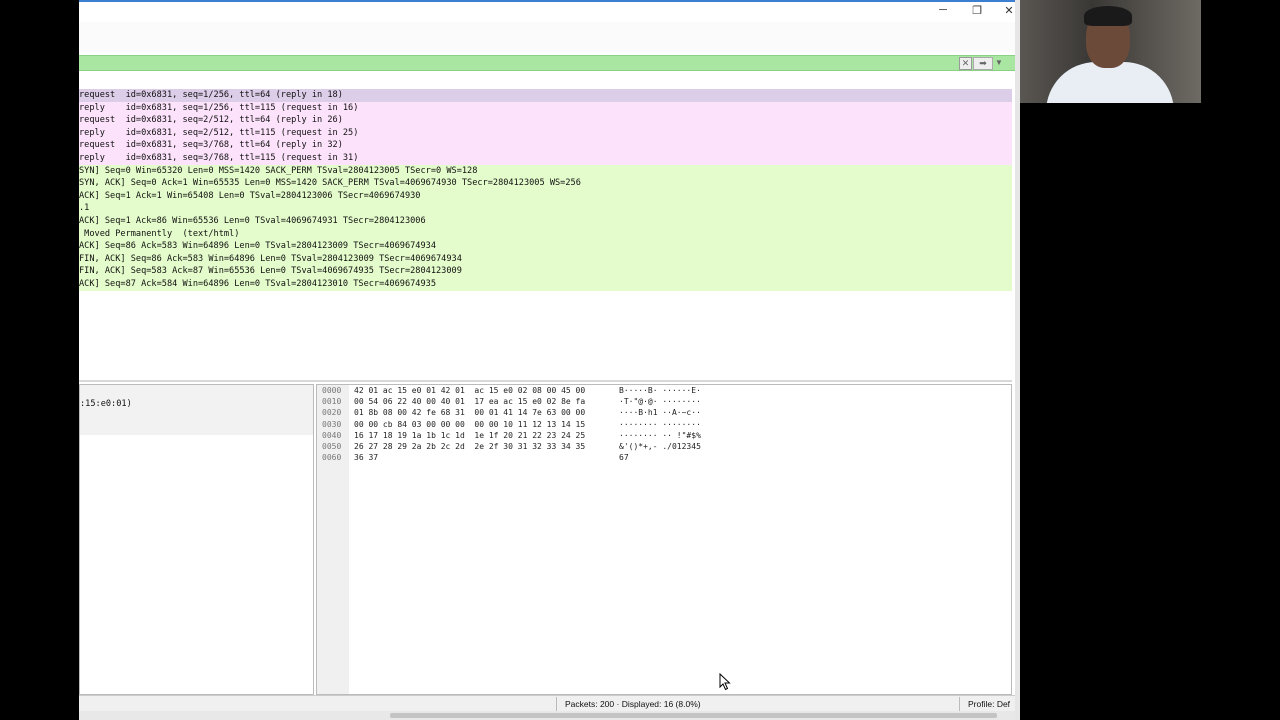 The image size is (1280, 720). What do you see at coordinates (977, 10) in the screenshot?
I see `restore-button: ❐` at bounding box center [977, 10].